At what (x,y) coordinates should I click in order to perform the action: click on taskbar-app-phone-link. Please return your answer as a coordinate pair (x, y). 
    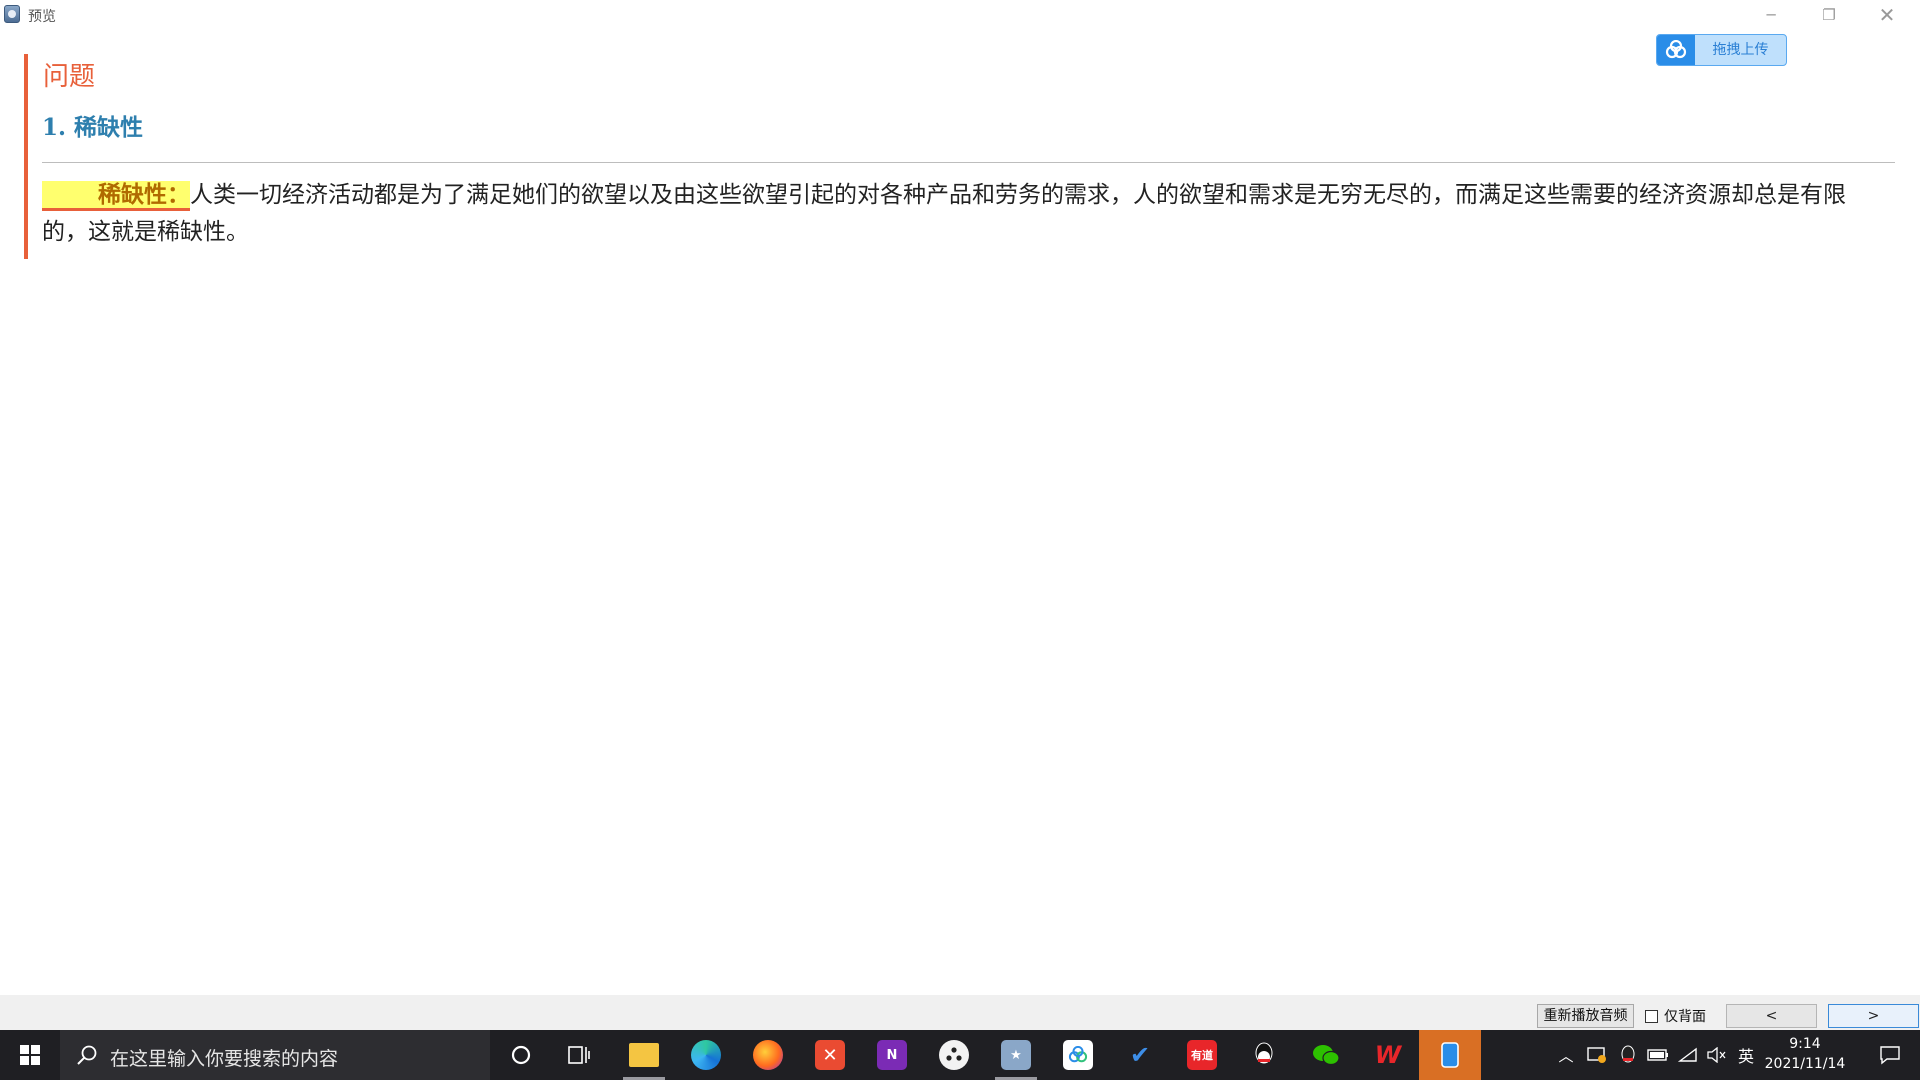
    Looking at the image, I should click on (1450, 1055).